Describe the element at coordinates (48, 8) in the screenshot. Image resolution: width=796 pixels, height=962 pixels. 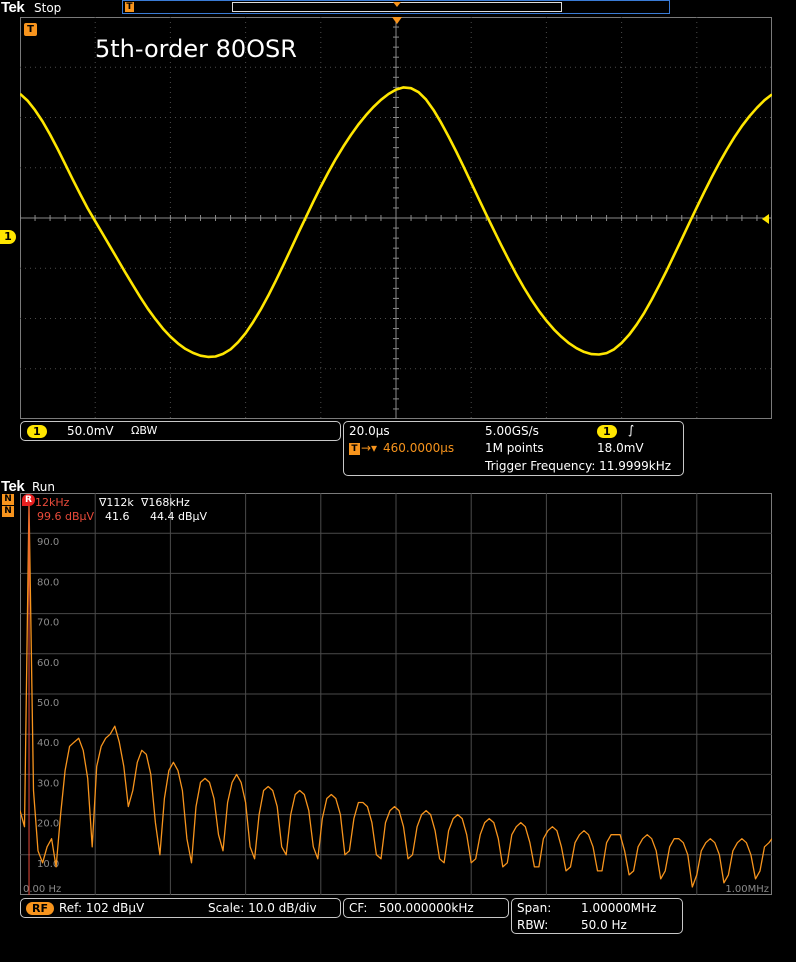
I see `acquisition-status: Stop` at that location.